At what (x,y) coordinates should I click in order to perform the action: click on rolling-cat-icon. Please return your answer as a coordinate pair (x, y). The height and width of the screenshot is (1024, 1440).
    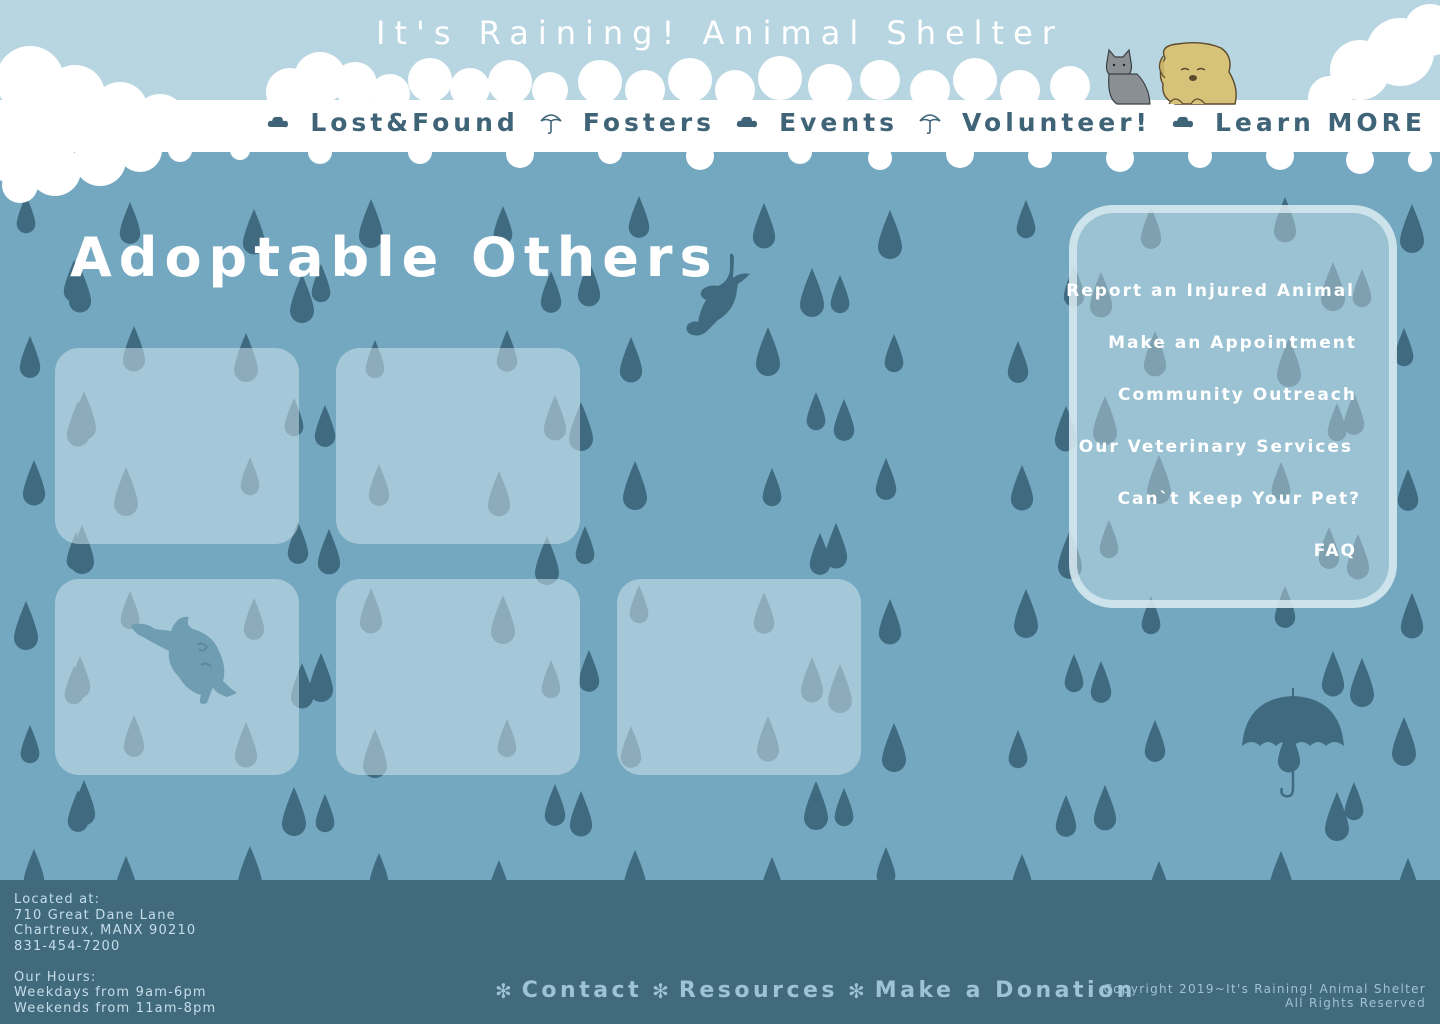
    Looking at the image, I should click on (184, 660).